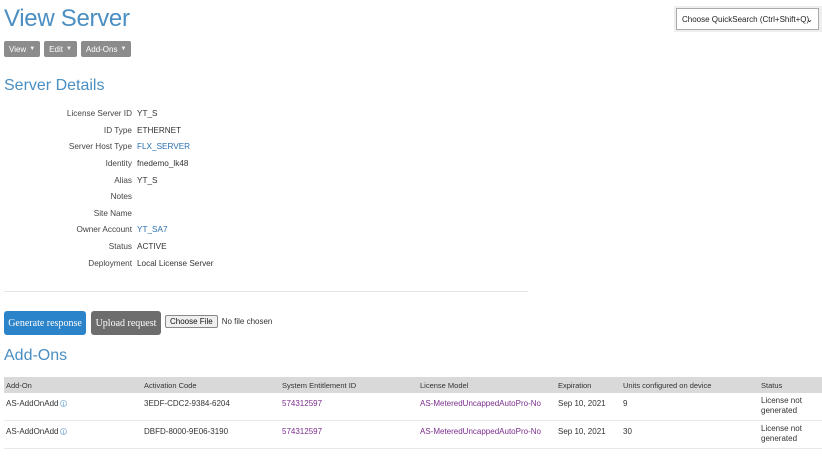 This screenshot has height=457, width=822. Describe the element at coordinates (191, 321) in the screenshot. I see `choose-file-button: Choose File` at that location.